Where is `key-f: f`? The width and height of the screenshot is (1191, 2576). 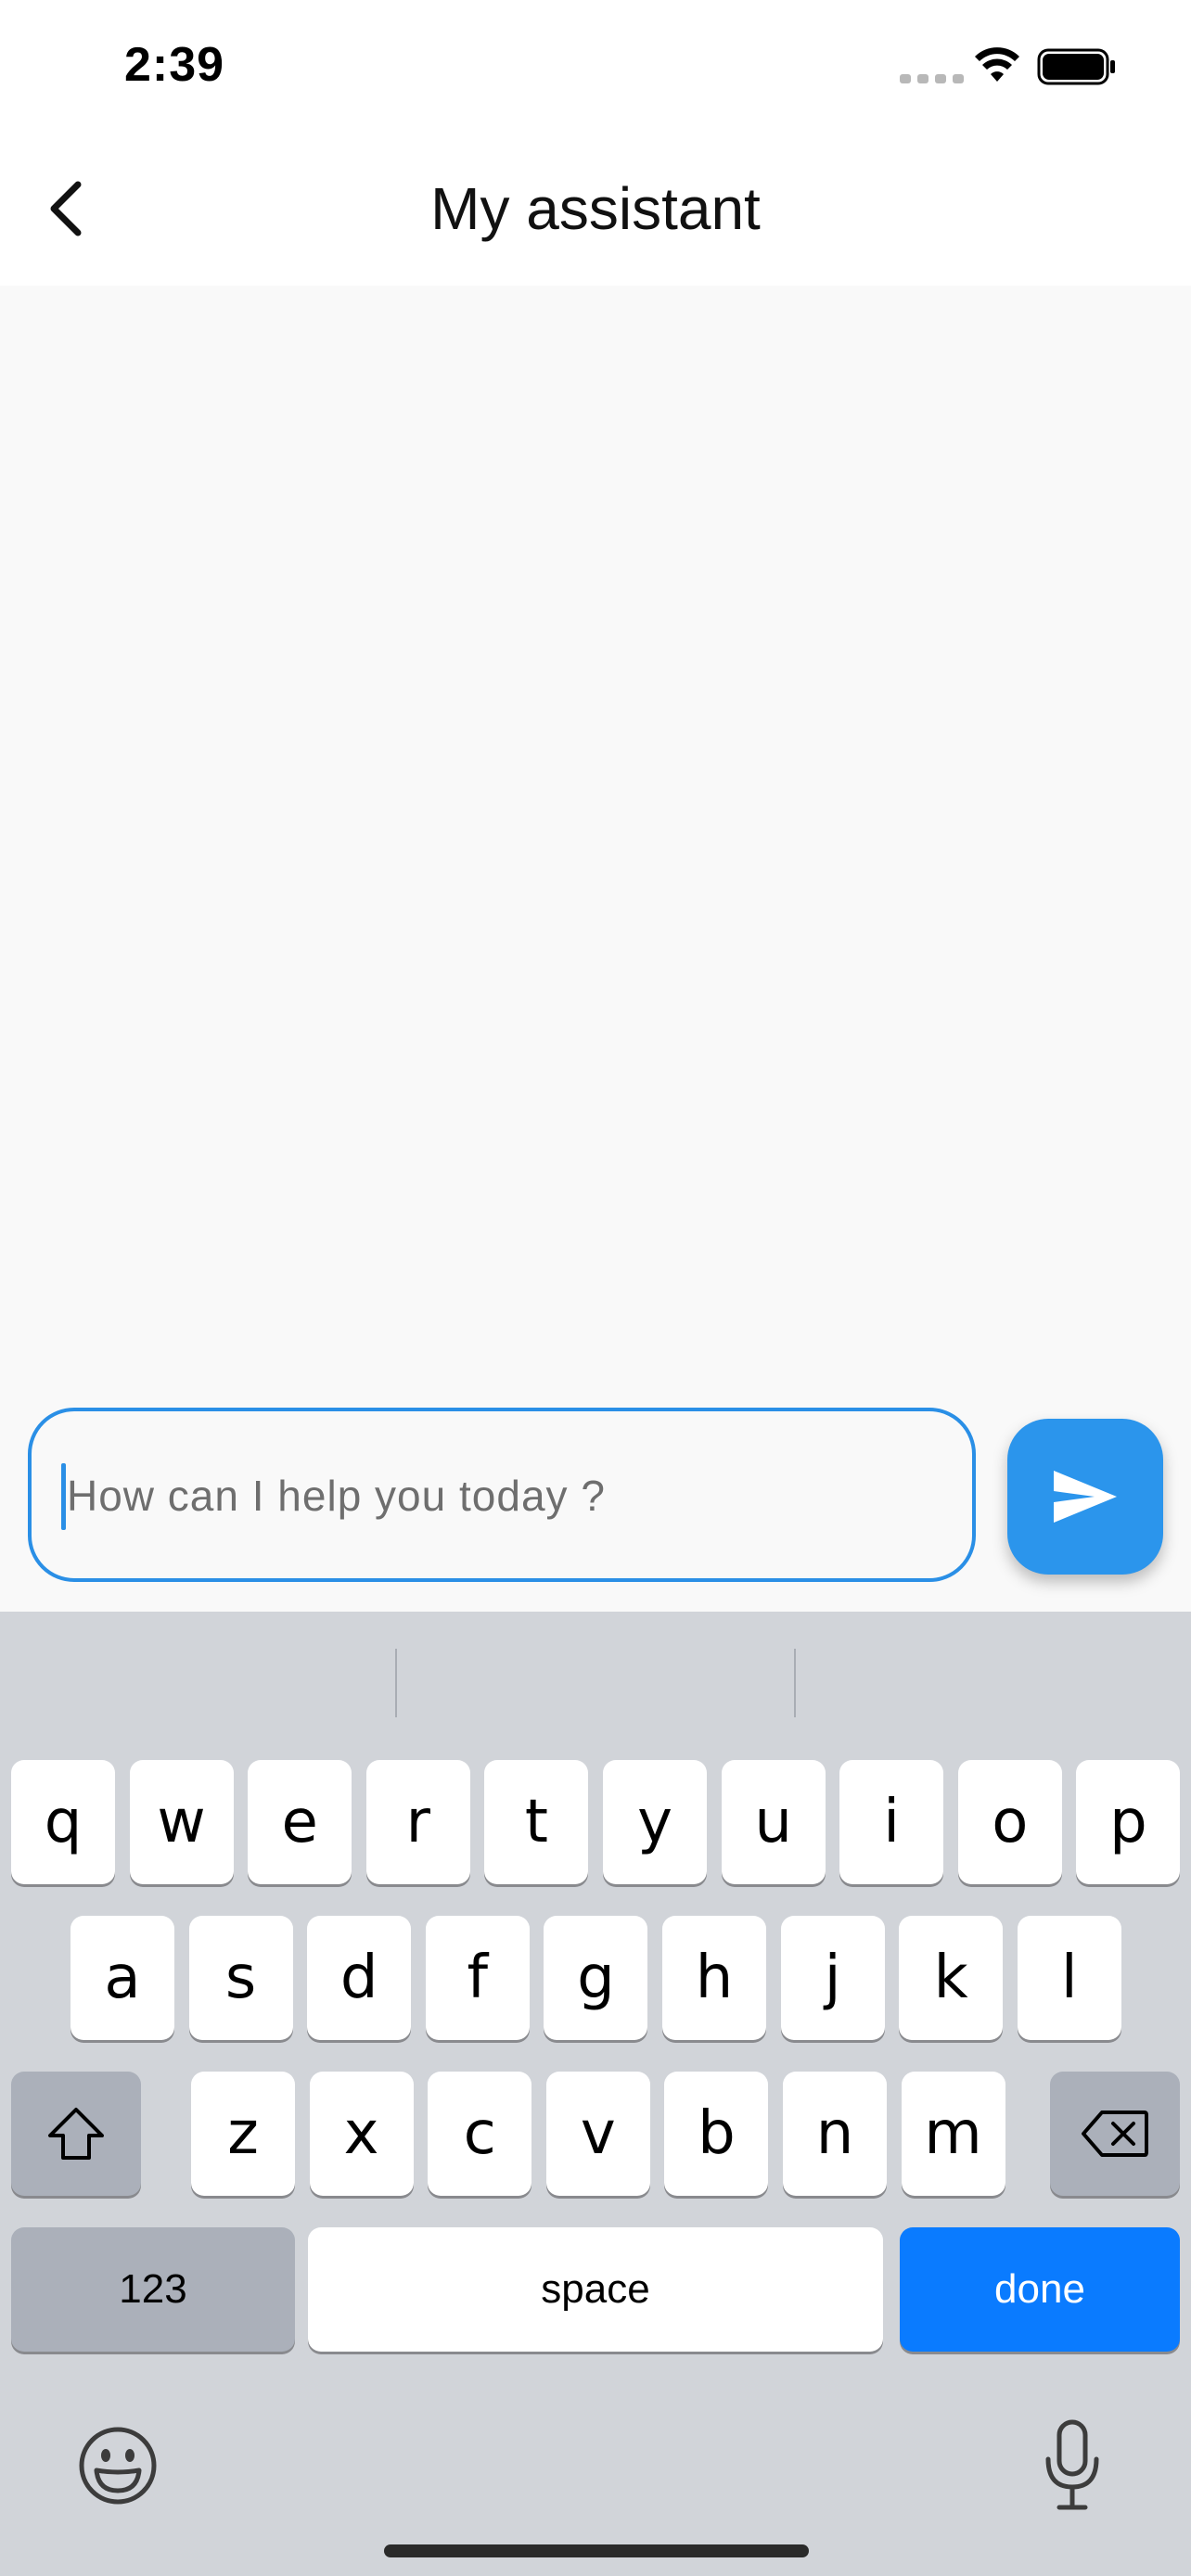 key-f: f is located at coordinates (477, 1978).